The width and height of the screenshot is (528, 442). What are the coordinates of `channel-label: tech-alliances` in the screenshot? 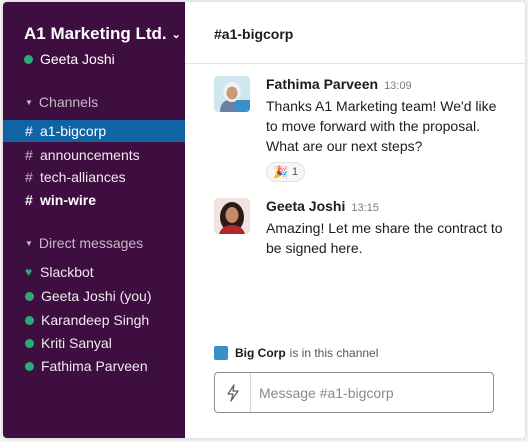 It's located at (83, 177).